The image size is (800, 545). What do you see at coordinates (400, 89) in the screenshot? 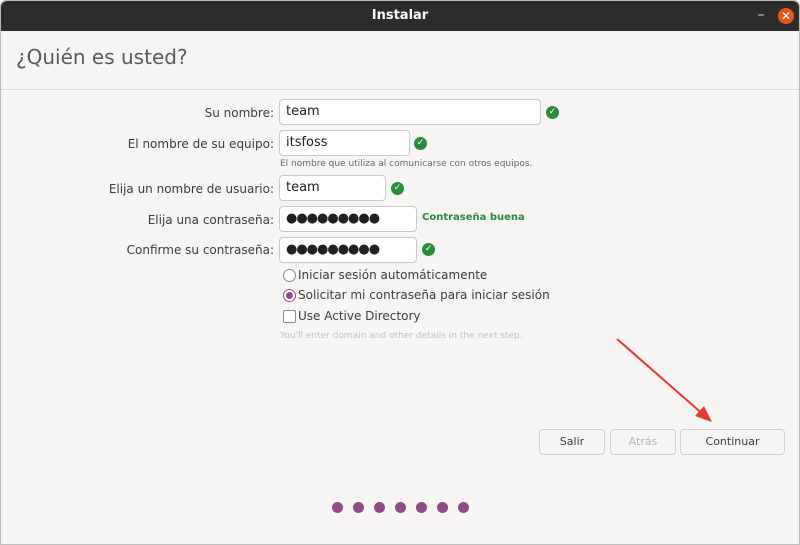
I see `divider` at bounding box center [400, 89].